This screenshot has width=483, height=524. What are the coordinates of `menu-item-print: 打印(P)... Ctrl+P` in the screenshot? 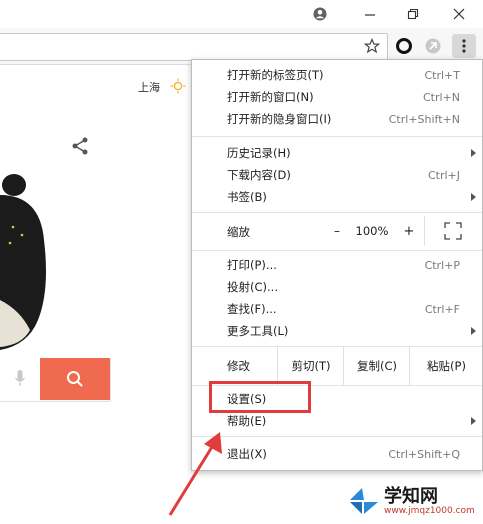 It's located at (337, 265).